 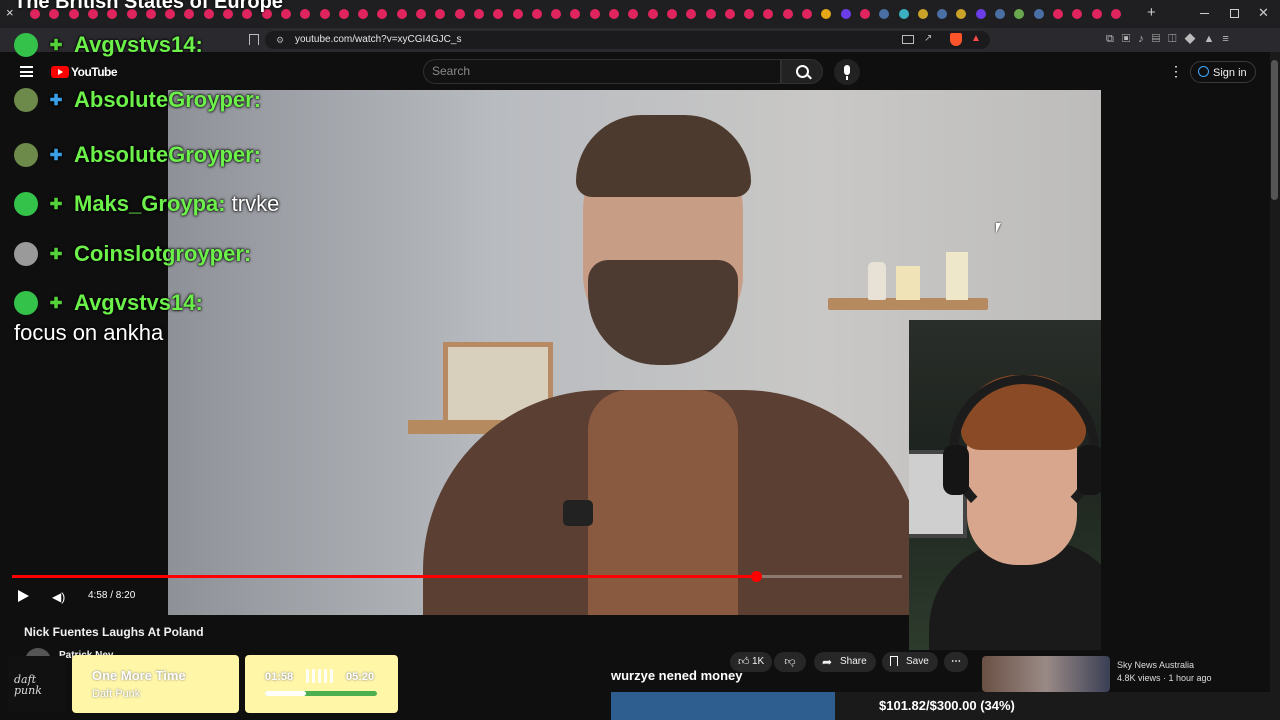 I want to click on url-field: youtube.com/watch?v=xyCGI4GJC_s, so click(x=627, y=40).